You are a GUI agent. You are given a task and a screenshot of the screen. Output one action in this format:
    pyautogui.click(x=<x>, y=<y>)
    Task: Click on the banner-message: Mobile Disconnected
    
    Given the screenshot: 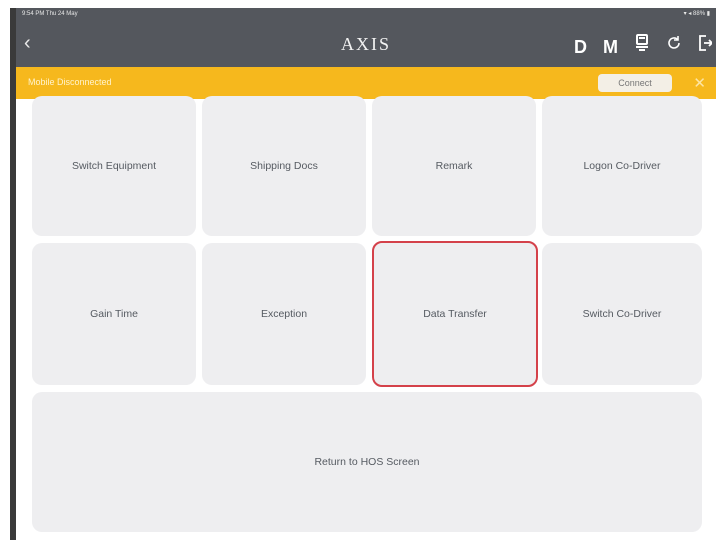 What is the action you would take?
    pyautogui.click(x=70, y=82)
    